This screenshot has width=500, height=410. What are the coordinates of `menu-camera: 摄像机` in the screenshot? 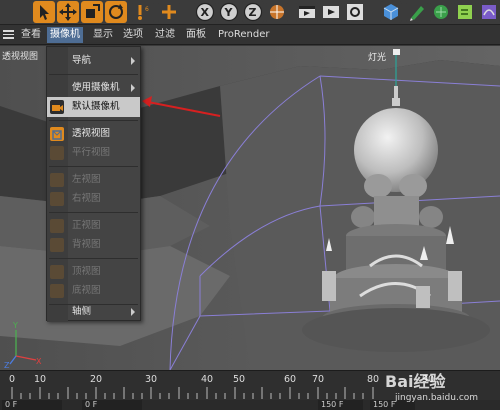 It's located at (65, 35).